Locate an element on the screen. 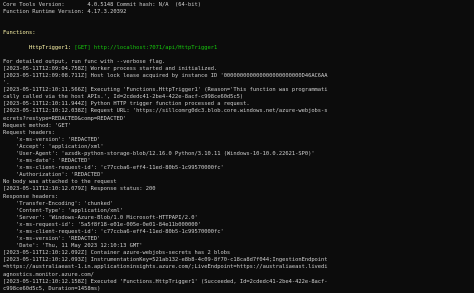 The width and height of the screenshot is (474, 293). log-line: 'Date': 'Thu, 11 May 2023 12:10:13 GMT' is located at coordinates (73, 246).